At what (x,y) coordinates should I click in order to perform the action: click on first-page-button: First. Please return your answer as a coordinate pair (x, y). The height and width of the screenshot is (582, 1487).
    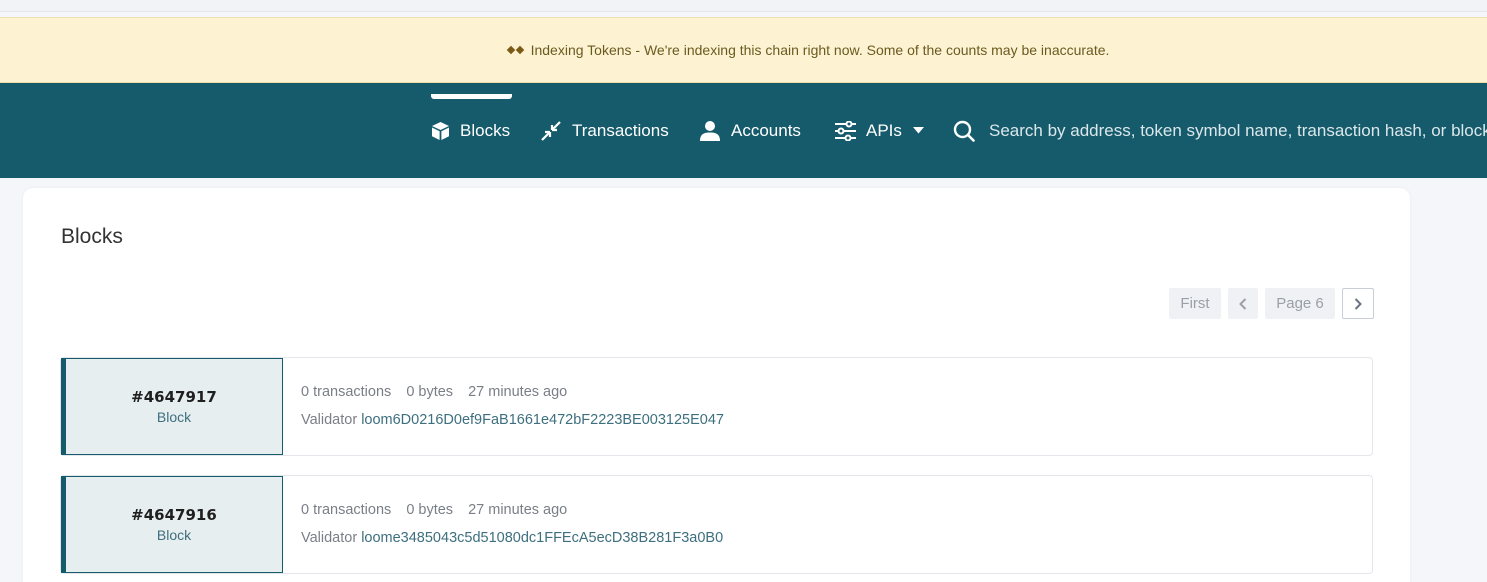
    Looking at the image, I should click on (1195, 303).